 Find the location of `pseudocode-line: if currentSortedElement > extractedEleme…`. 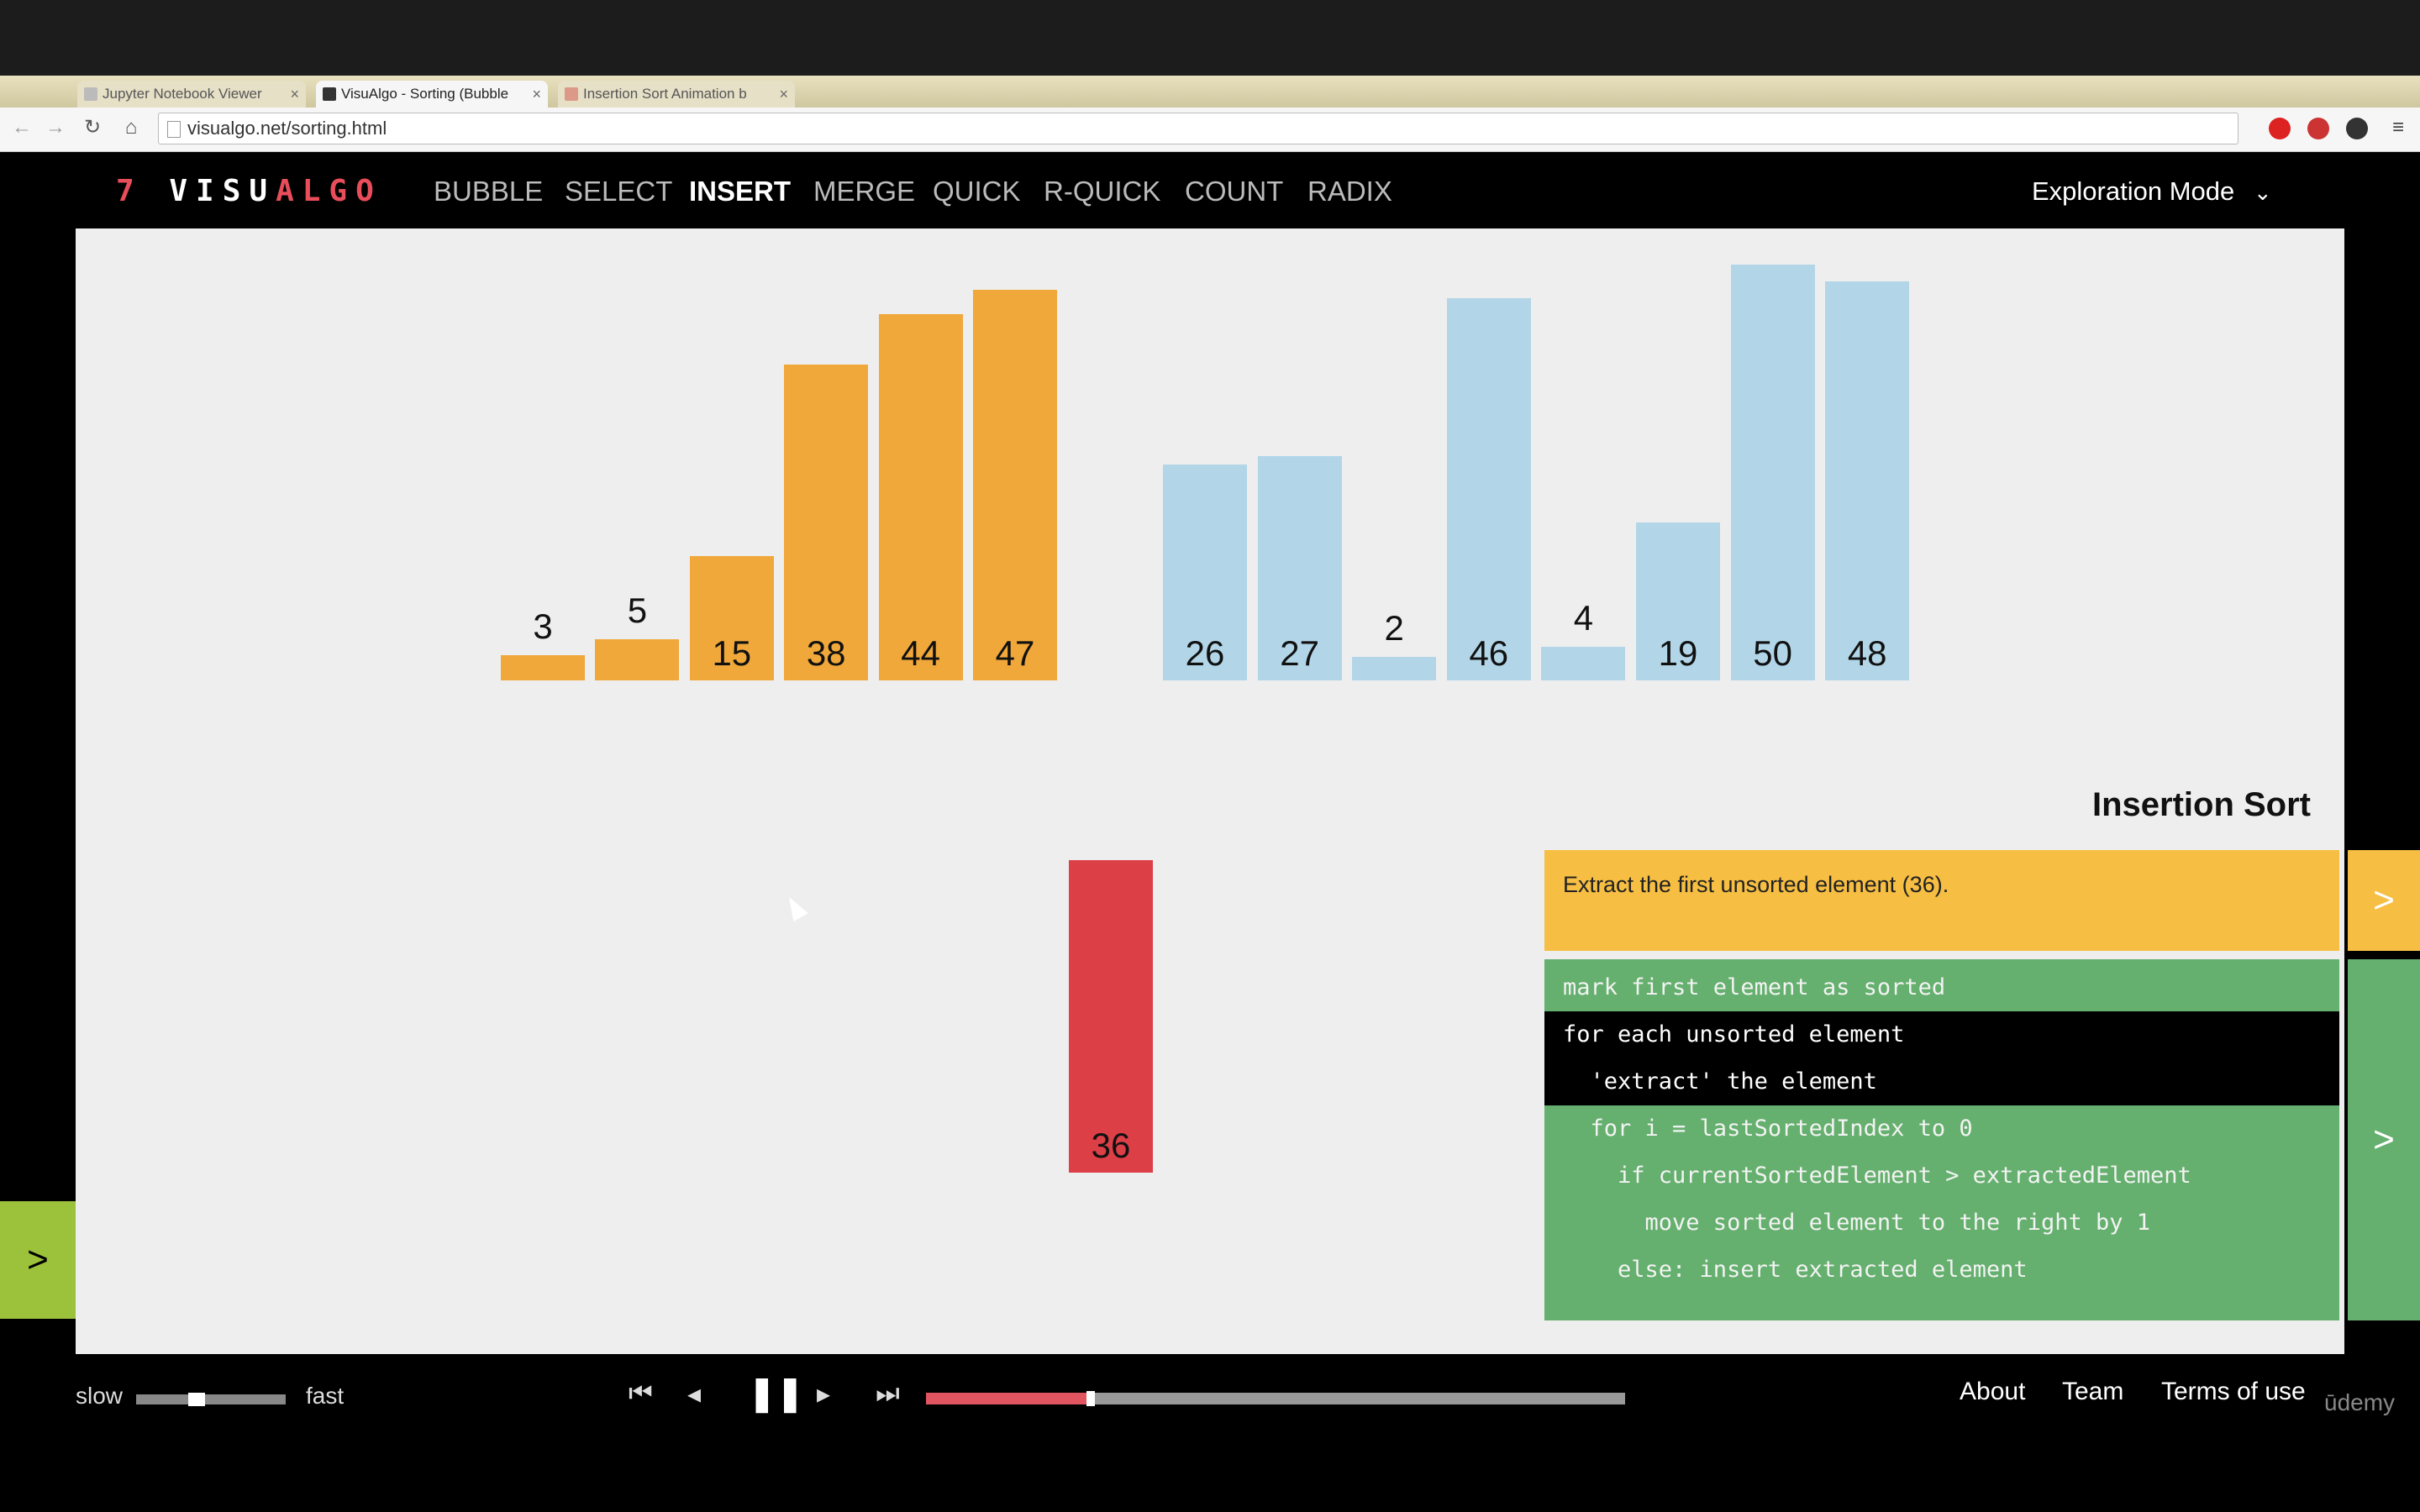

pseudocode-line: if currentSortedElement > extractedEleme… is located at coordinates (1877, 1176).